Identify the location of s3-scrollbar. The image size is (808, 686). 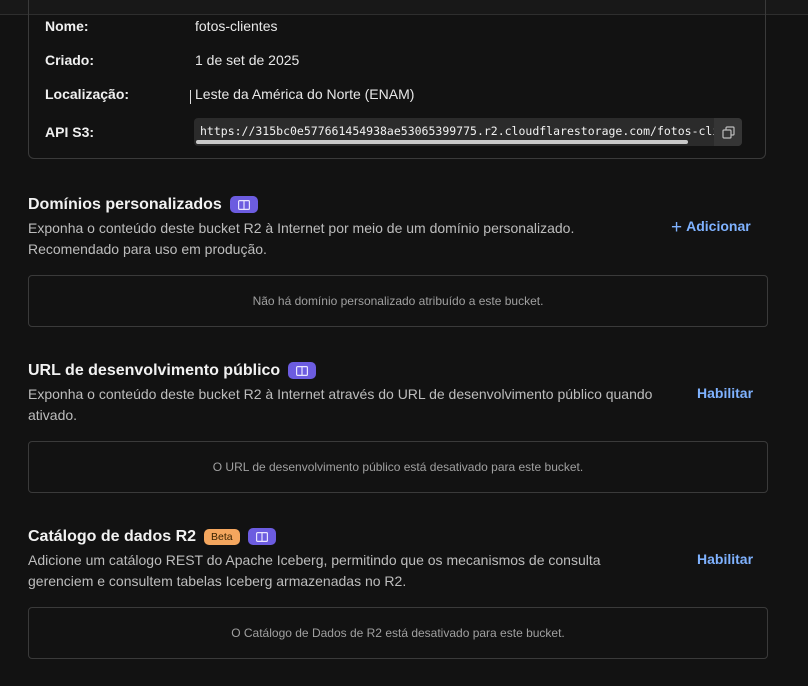
(442, 142).